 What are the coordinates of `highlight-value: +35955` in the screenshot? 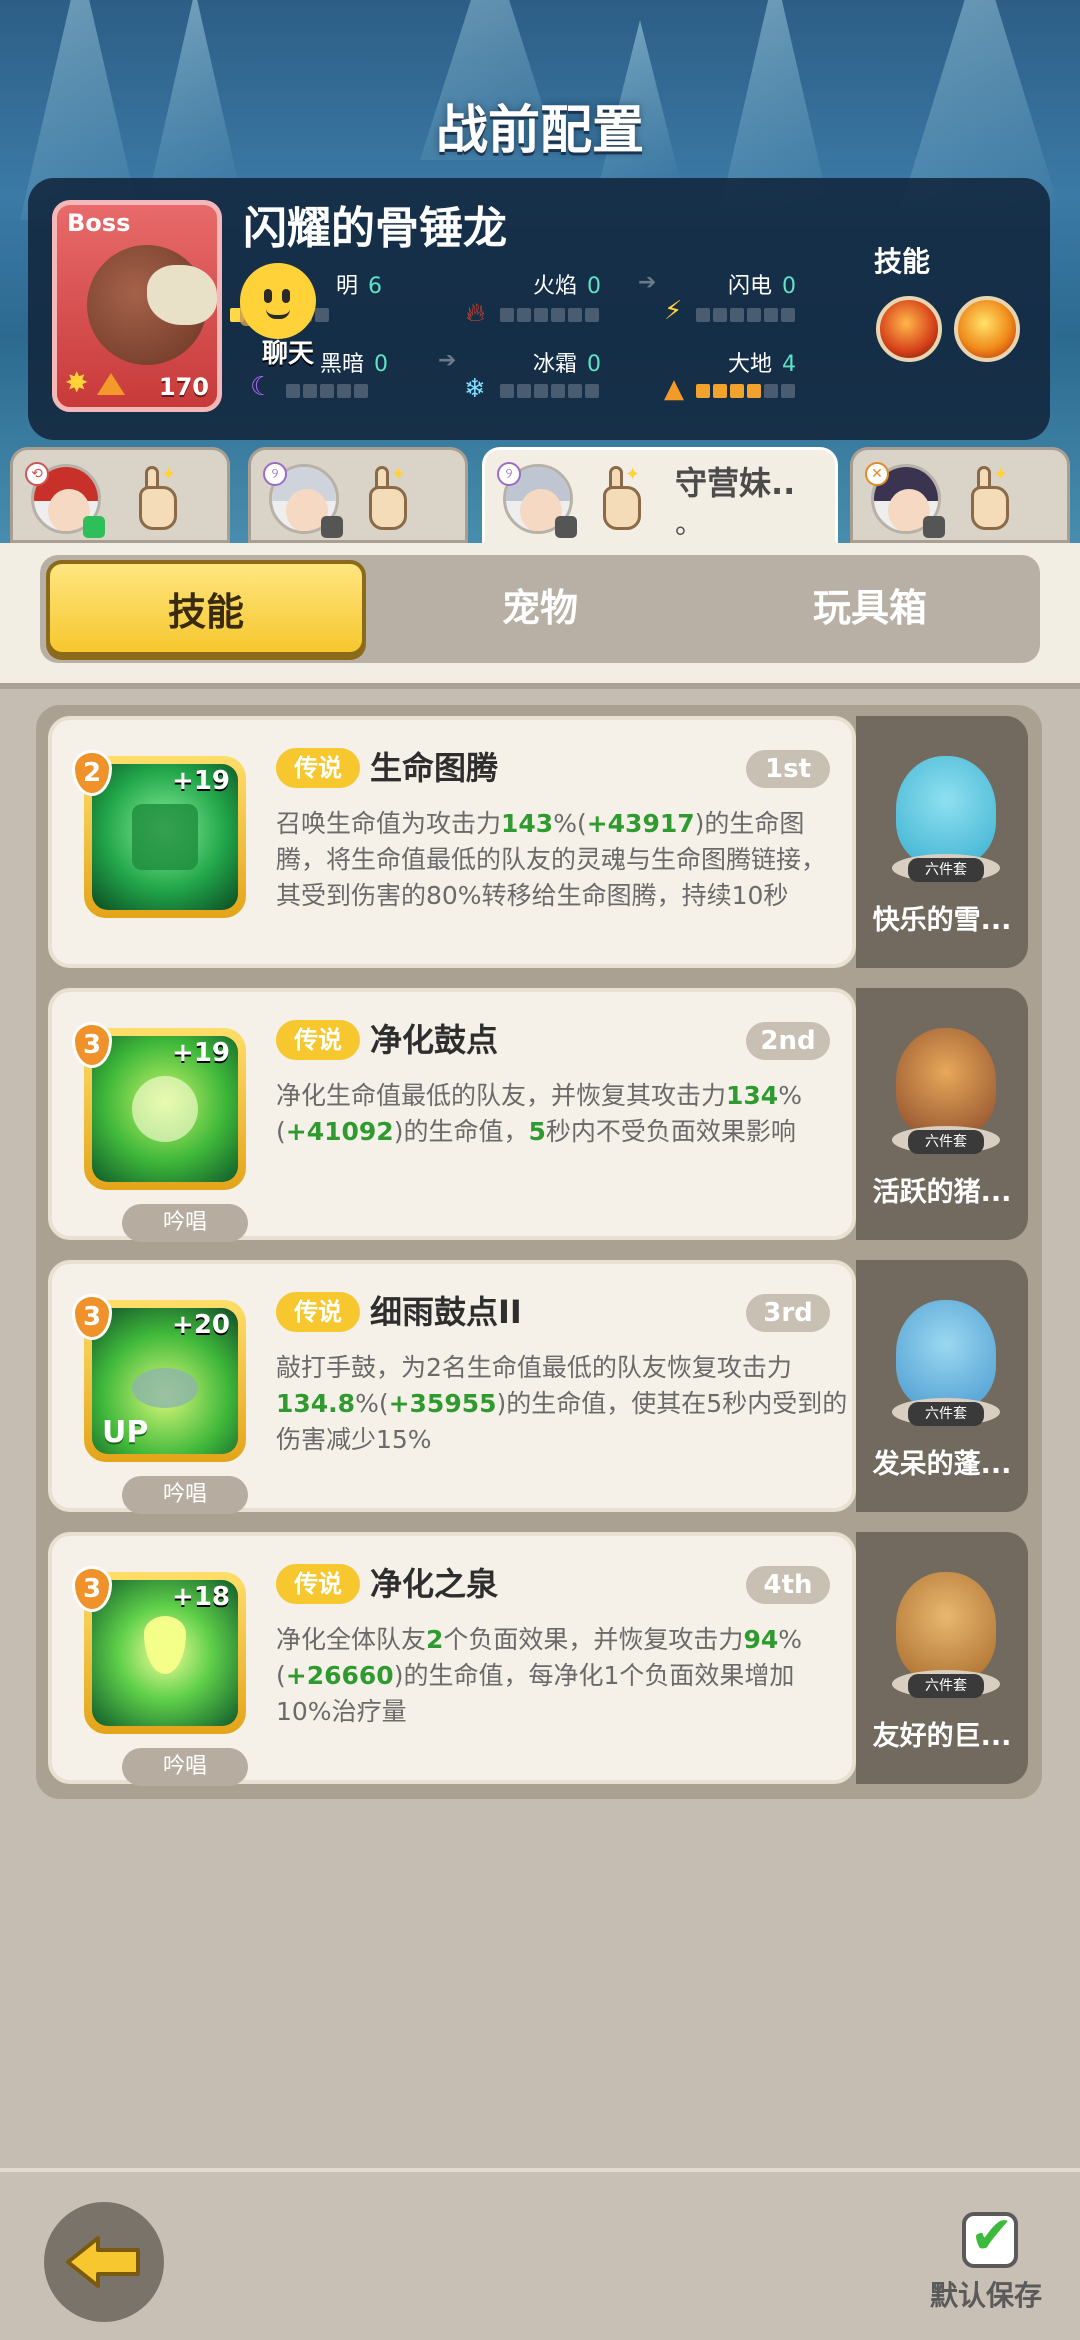 It's located at (442, 1403).